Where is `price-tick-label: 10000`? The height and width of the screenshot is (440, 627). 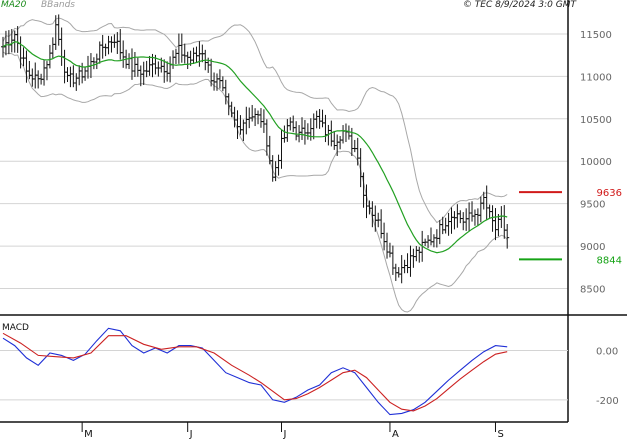 price-tick-label: 10000 is located at coordinates (596, 162).